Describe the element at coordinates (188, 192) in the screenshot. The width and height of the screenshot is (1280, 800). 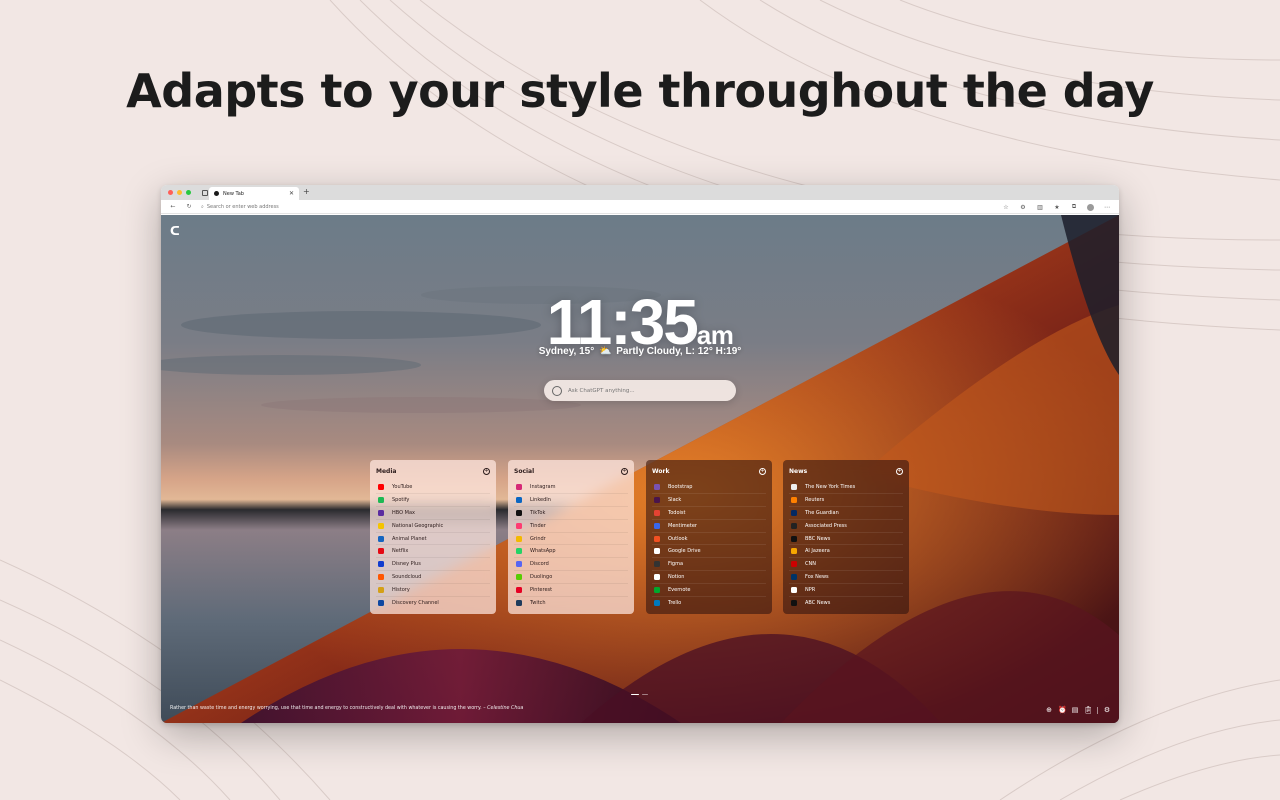
I see `maximize-window-button` at that location.